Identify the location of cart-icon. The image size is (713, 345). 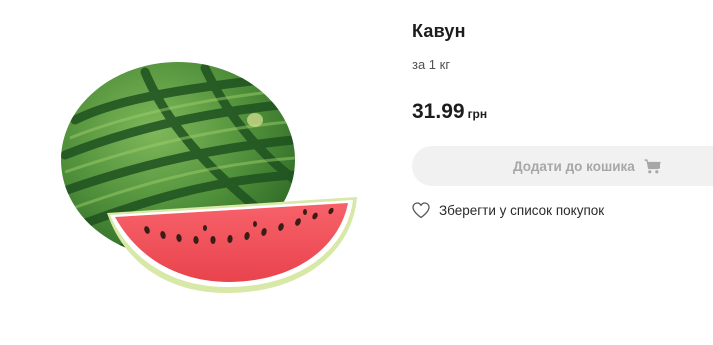
(652, 165).